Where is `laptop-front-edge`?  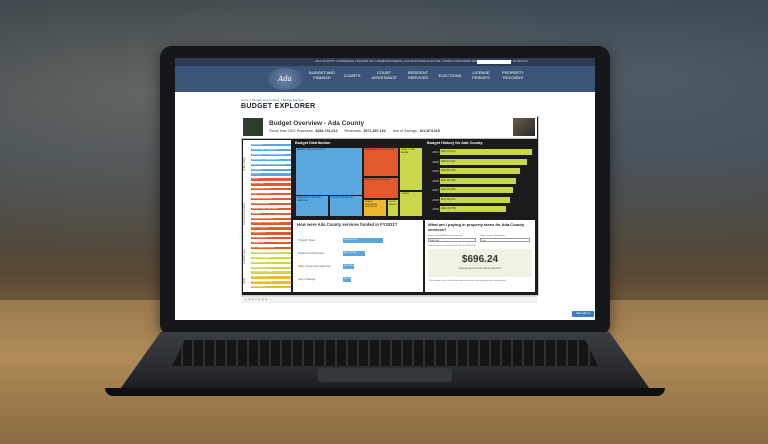 laptop-front-edge is located at coordinates (385, 392).